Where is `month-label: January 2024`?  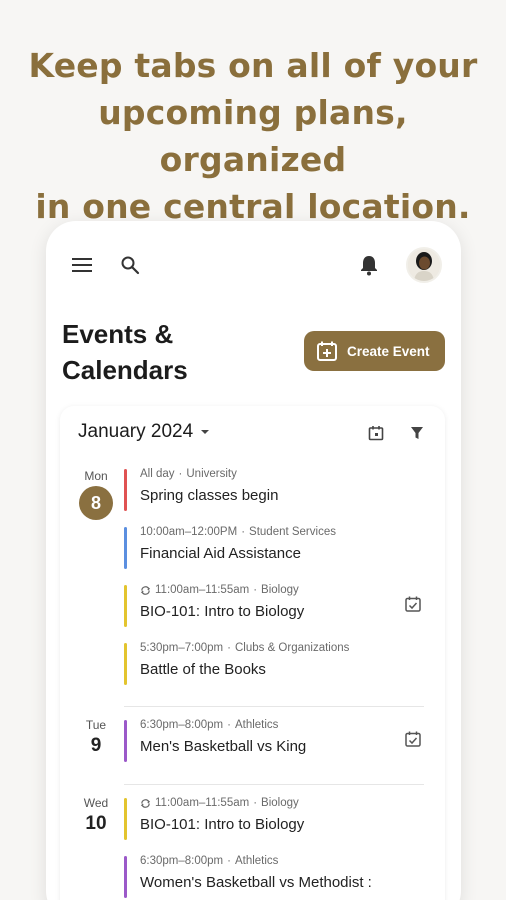 month-label: January 2024 is located at coordinates (136, 431).